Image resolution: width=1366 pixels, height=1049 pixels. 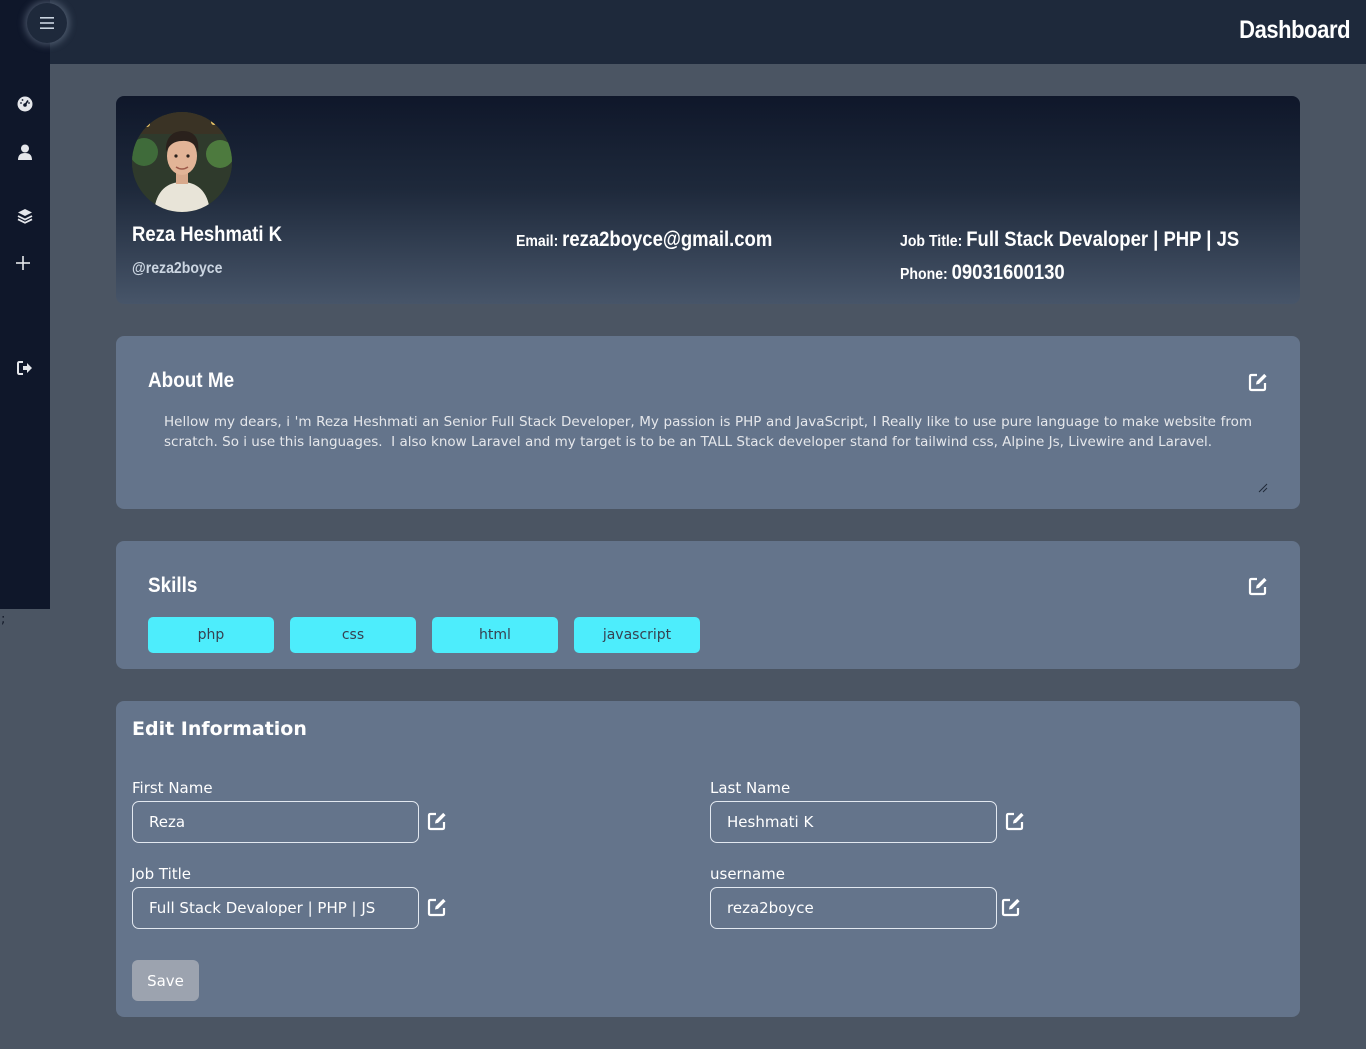 I want to click on edit-about-button, so click(x=1258, y=382).